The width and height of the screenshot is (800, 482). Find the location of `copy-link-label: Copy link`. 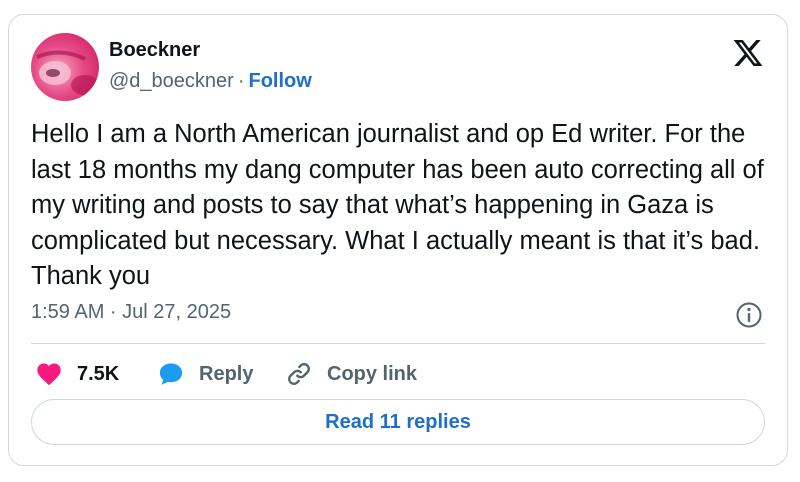

copy-link-label: Copy link is located at coordinates (372, 373).